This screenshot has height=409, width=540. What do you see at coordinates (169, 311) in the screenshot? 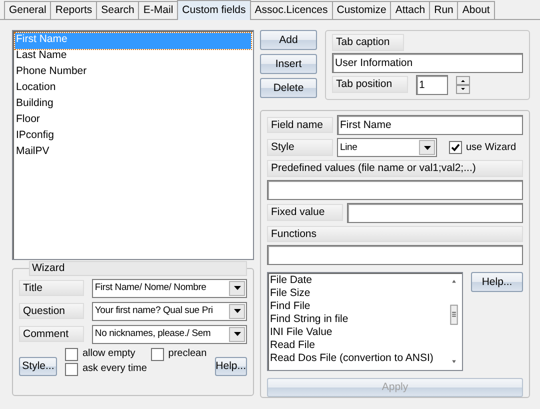
I see `combo-field: Your first name? Qual sue Pri` at bounding box center [169, 311].